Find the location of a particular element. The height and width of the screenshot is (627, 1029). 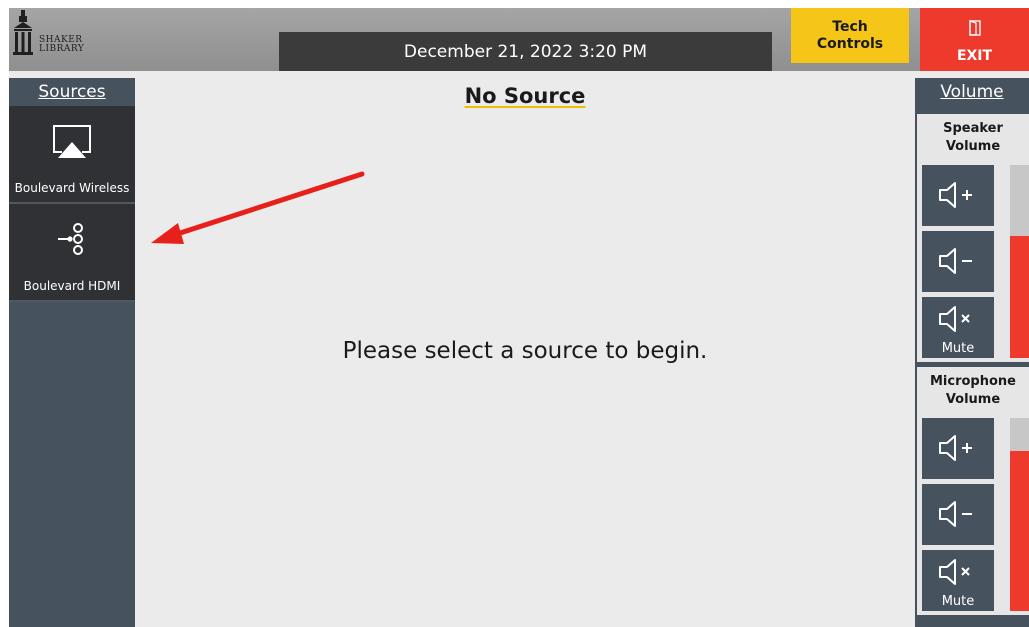

source-boulevard-wireless-button: Boulevard Wireless is located at coordinates (72, 154).